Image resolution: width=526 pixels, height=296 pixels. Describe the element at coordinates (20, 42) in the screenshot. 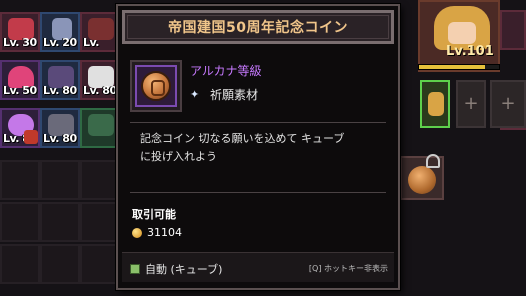

I see `item-level: Lv. 30` at that location.